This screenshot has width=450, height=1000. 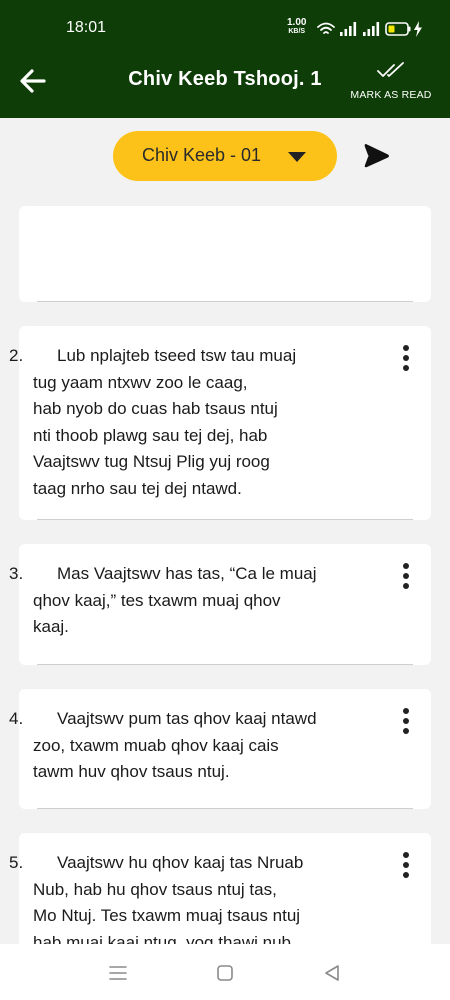 I want to click on recent-apps-button, so click(x=118, y=973).